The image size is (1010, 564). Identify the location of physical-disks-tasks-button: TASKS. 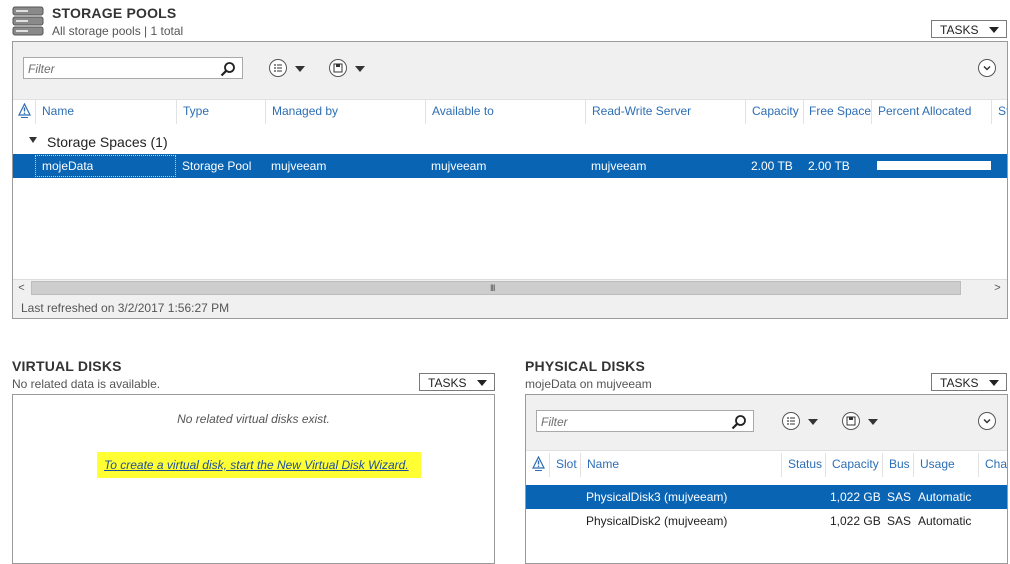
(969, 382).